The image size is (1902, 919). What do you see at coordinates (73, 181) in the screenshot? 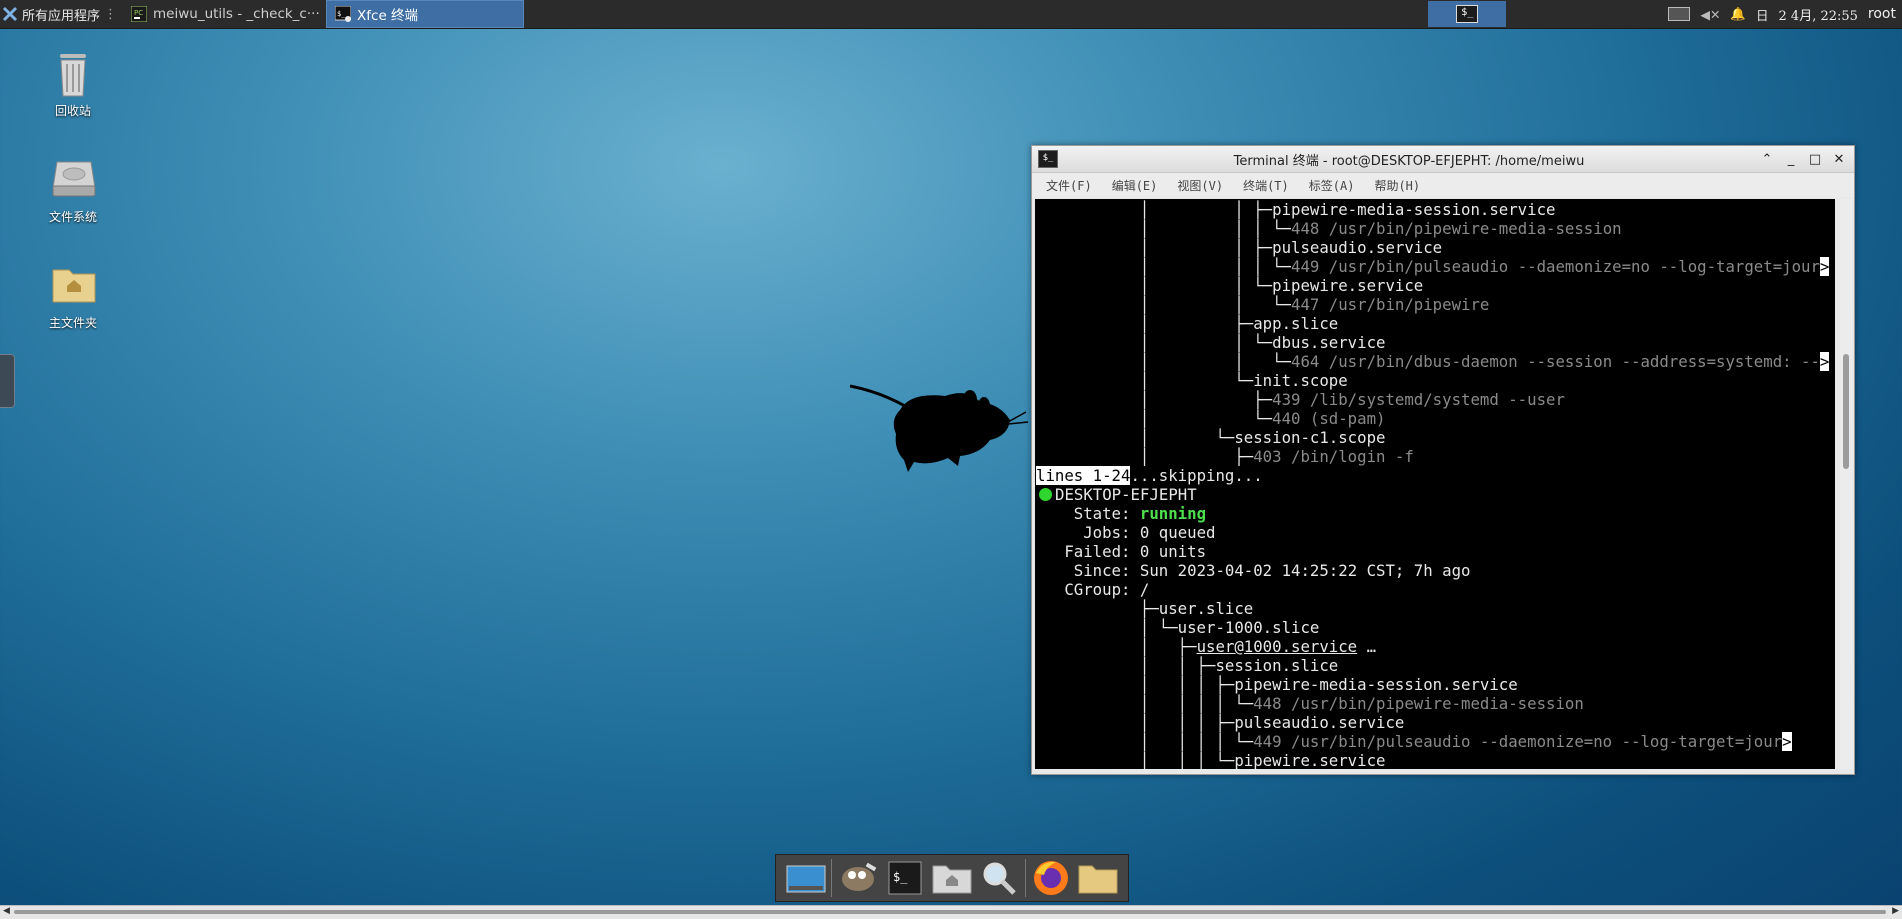
I see `drive-icon` at bounding box center [73, 181].